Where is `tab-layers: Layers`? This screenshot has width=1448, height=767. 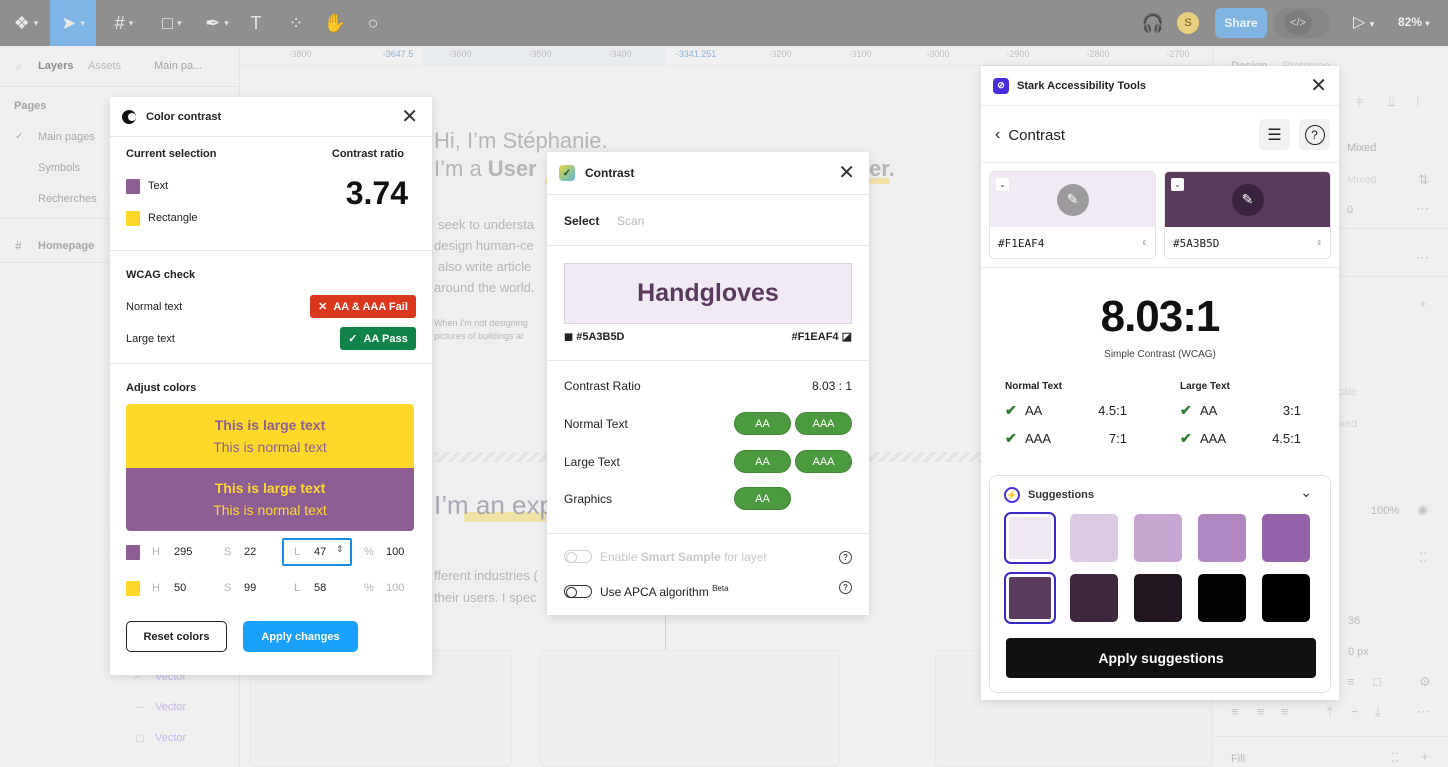
tab-layers: Layers is located at coordinates (55, 66).